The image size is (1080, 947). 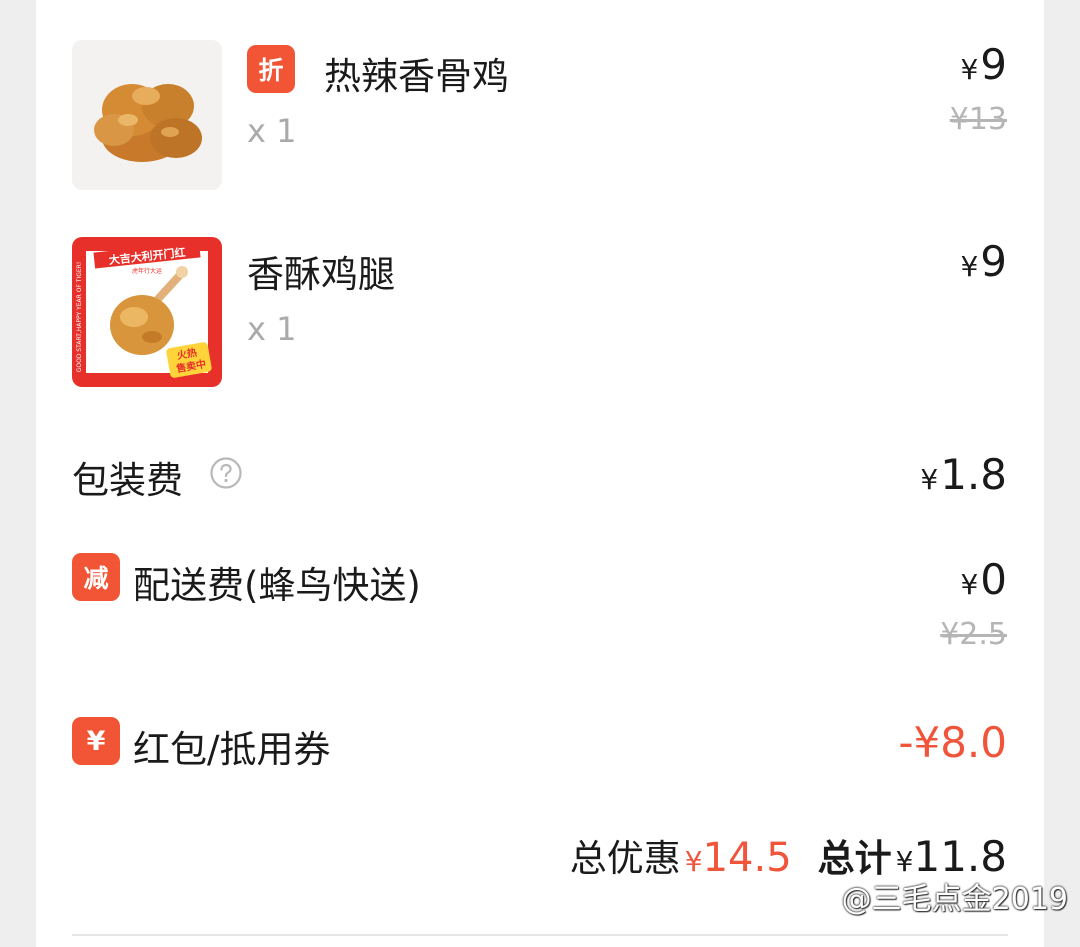 I want to click on promo-border-text: GOOD START,HAPPY YEAR OF TIGER!, so click(x=79, y=317).